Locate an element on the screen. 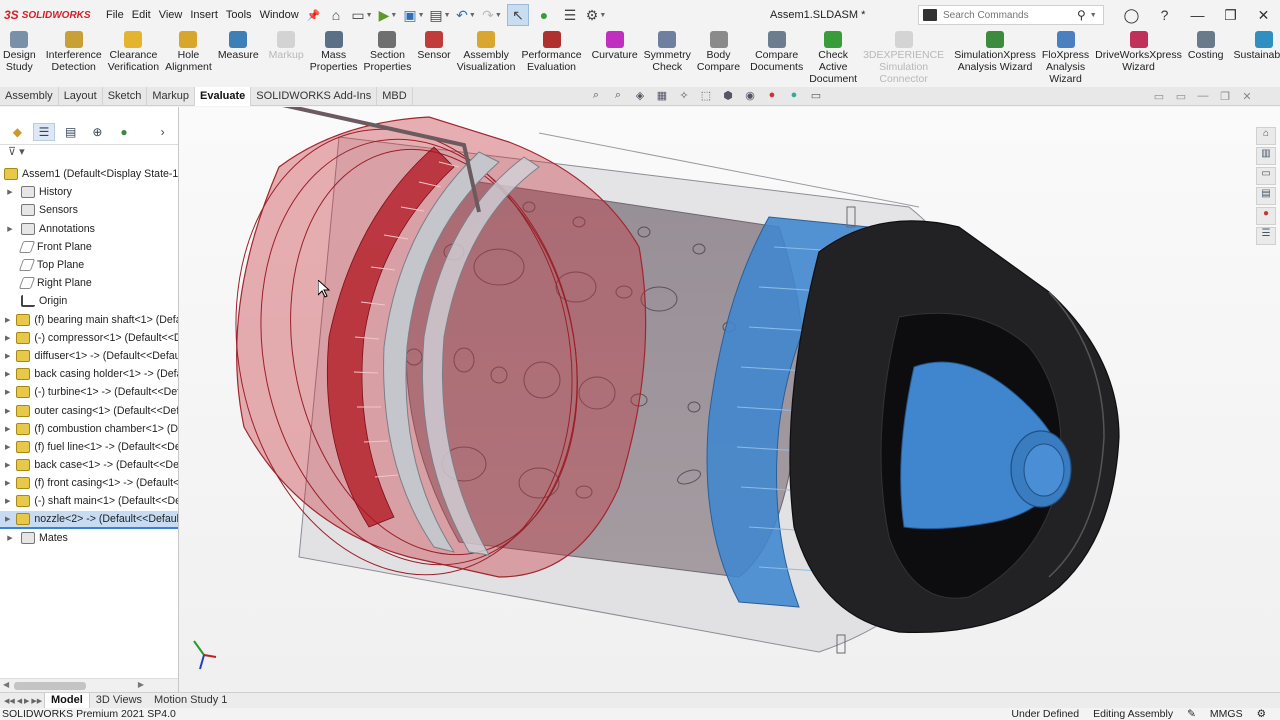 The width and height of the screenshot is (1280, 720). interference-detection-button: Interference Detection is located at coordinates (74, 58).